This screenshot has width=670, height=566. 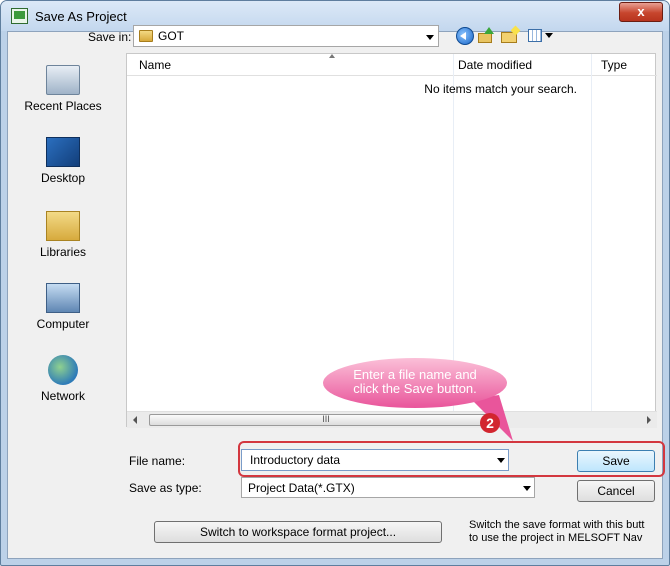 What do you see at coordinates (388, 487) in the screenshot?
I see `save-as-type-select: Project Data(*.GTX)` at bounding box center [388, 487].